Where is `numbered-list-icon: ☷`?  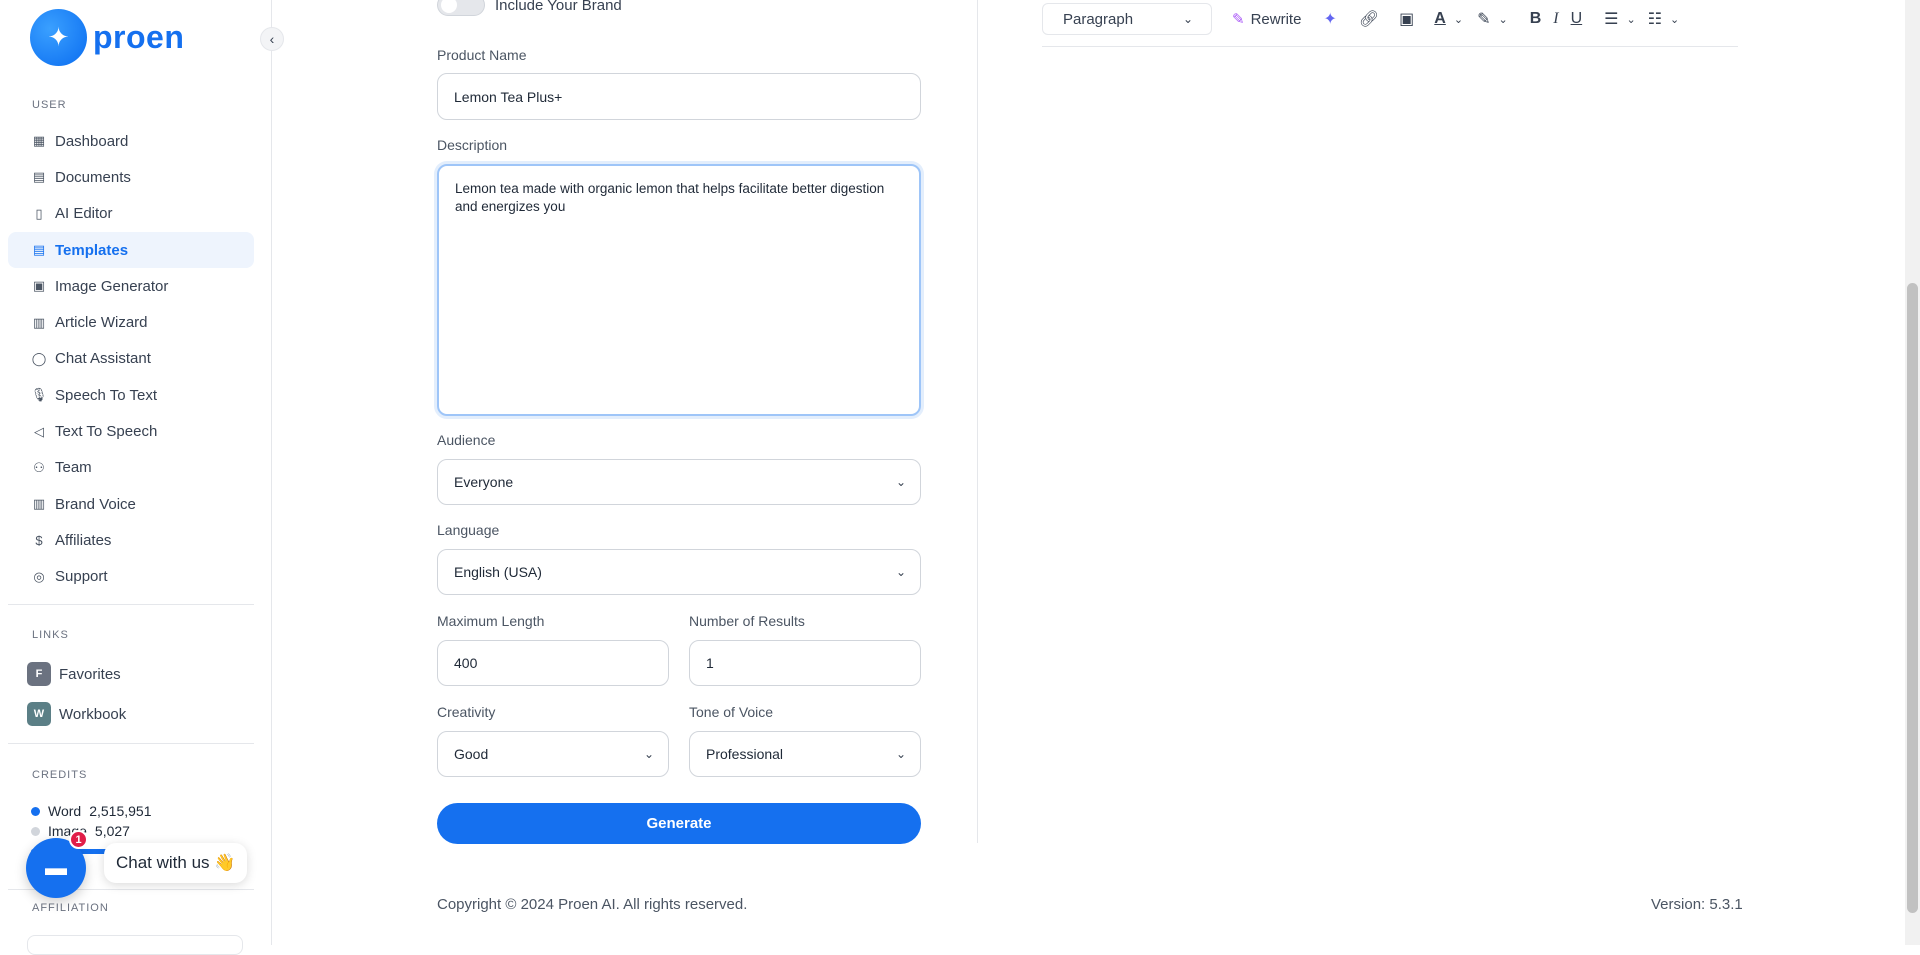
numbered-list-icon: ☷ is located at coordinates (1655, 19).